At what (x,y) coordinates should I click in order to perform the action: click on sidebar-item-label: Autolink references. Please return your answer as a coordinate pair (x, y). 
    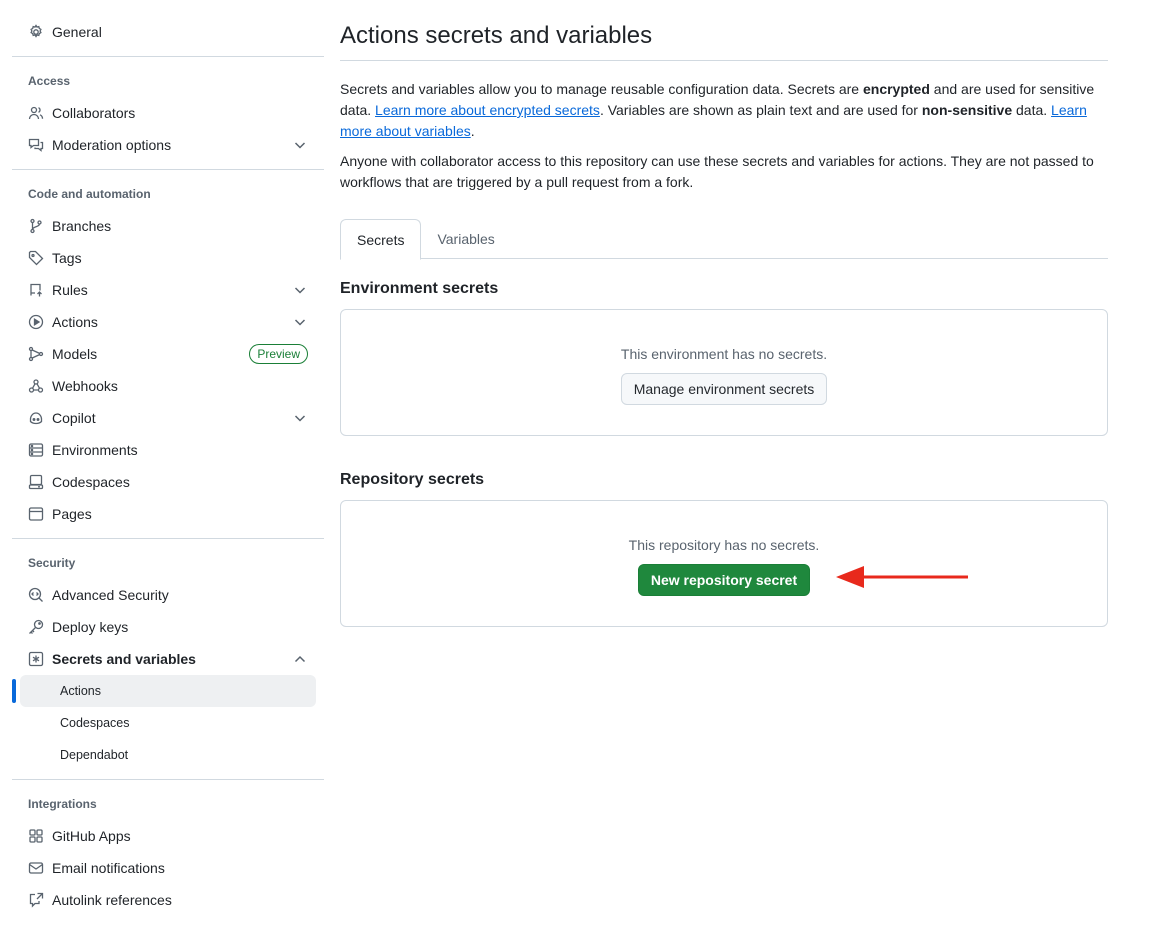
    Looking at the image, I should click on (112, 900).